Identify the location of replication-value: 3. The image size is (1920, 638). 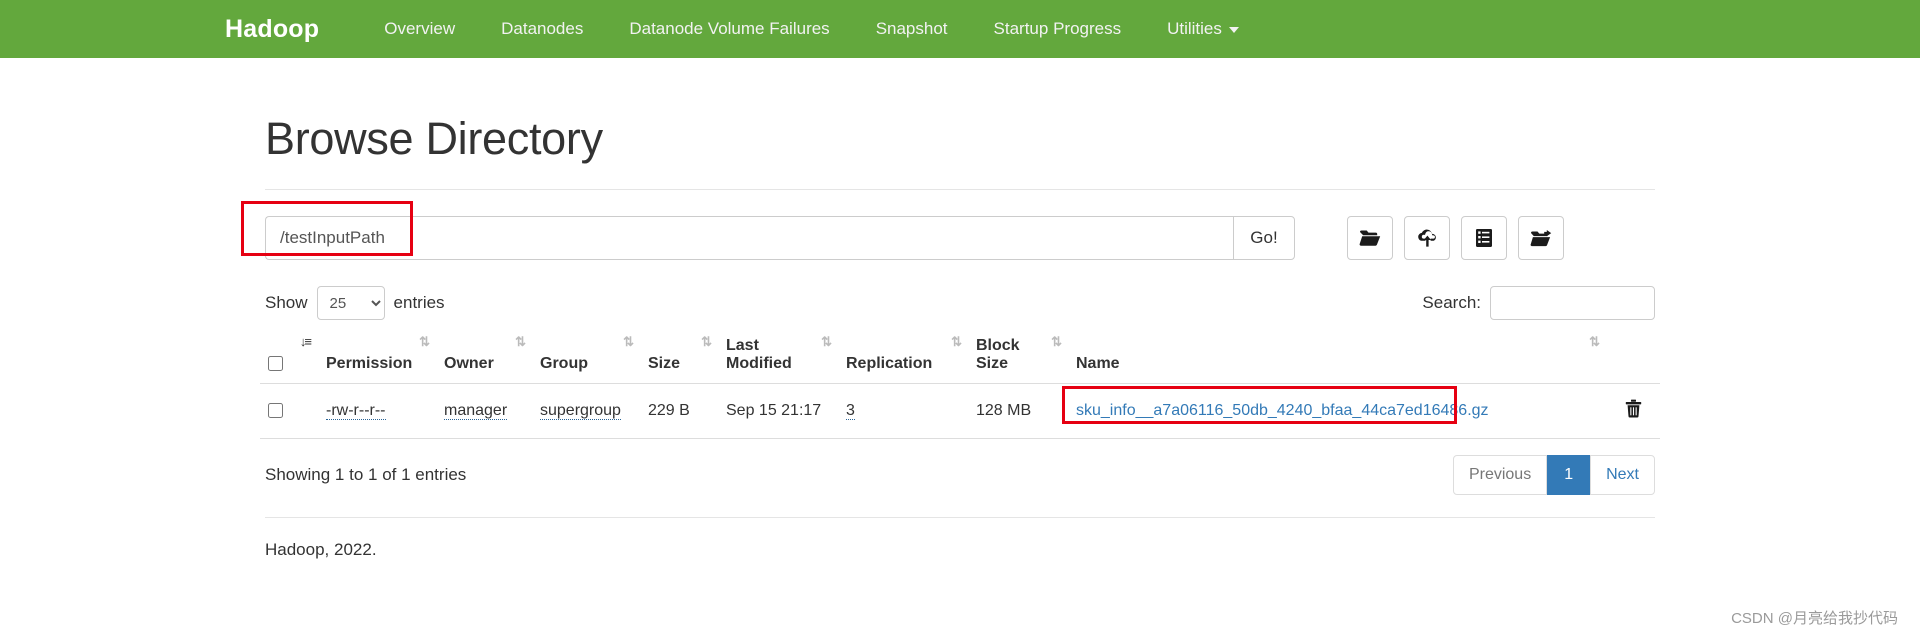
(850, 411).